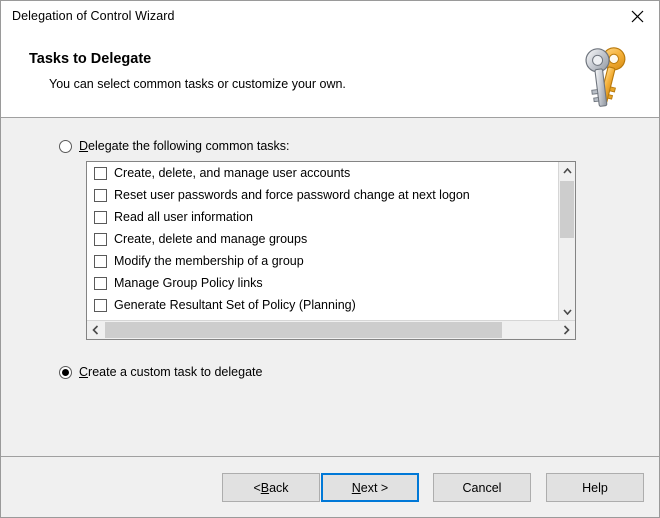  What do you see at coordinates (232, 173) in the screenshot?
I see `task-label: Create, delete, and manage user accounts` at bounding box center [232, 173].